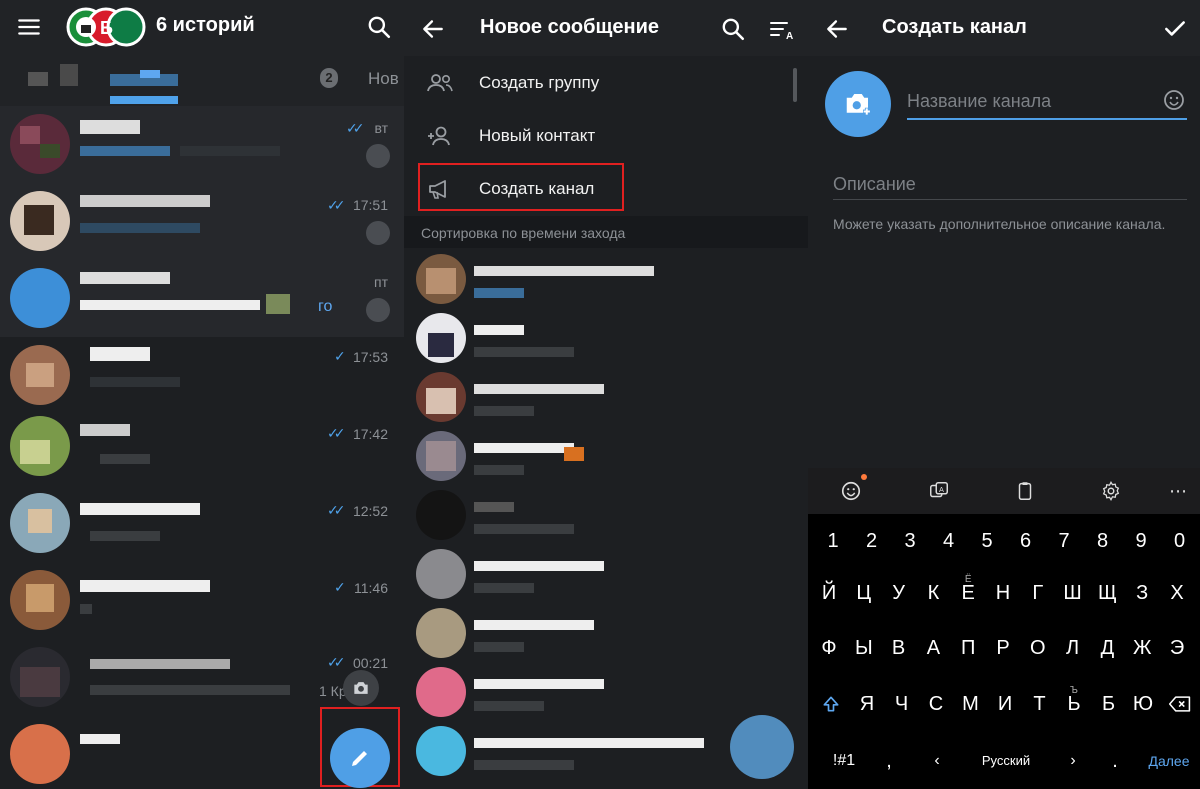  What do you see at coordinates (1038, 593) in the screenshot?
I see `key-Г: Г` at bounding box center [1038, 593].